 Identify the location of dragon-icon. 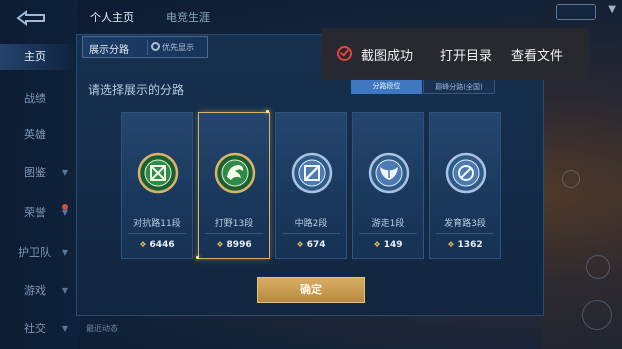
(235, 173).